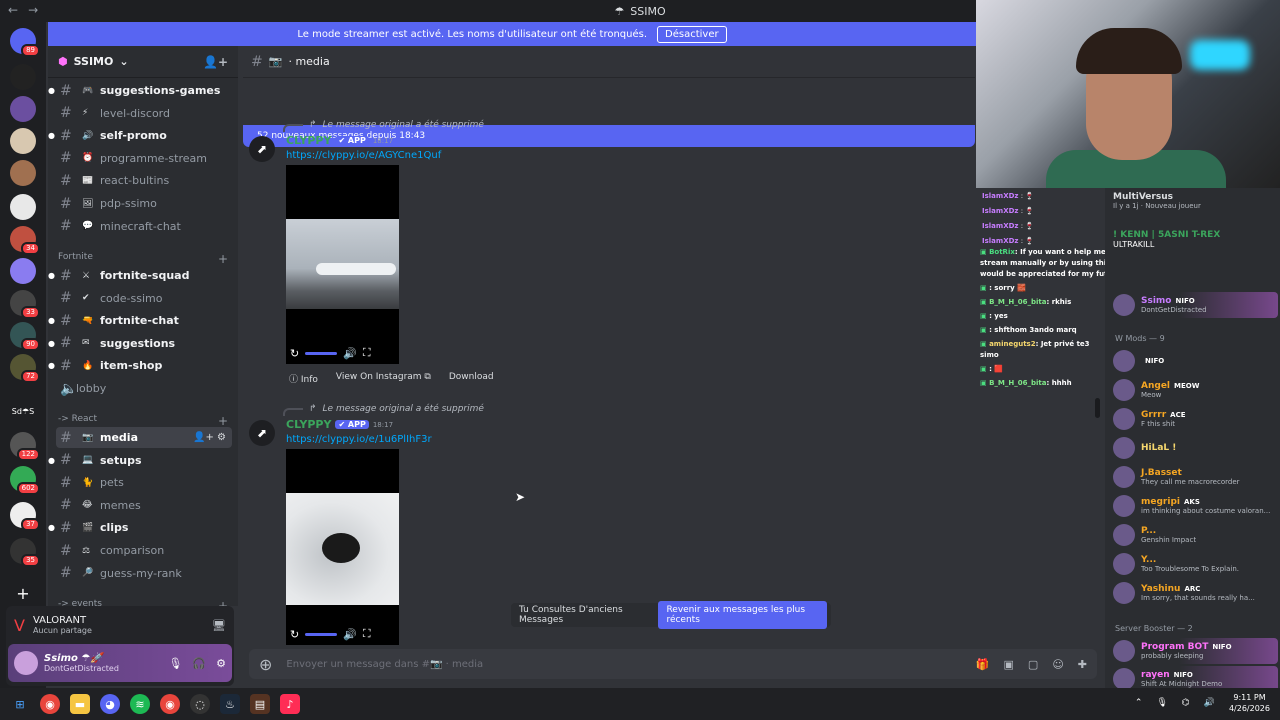  I want to click on guild-folder-icon: 122, so click(25, 446).